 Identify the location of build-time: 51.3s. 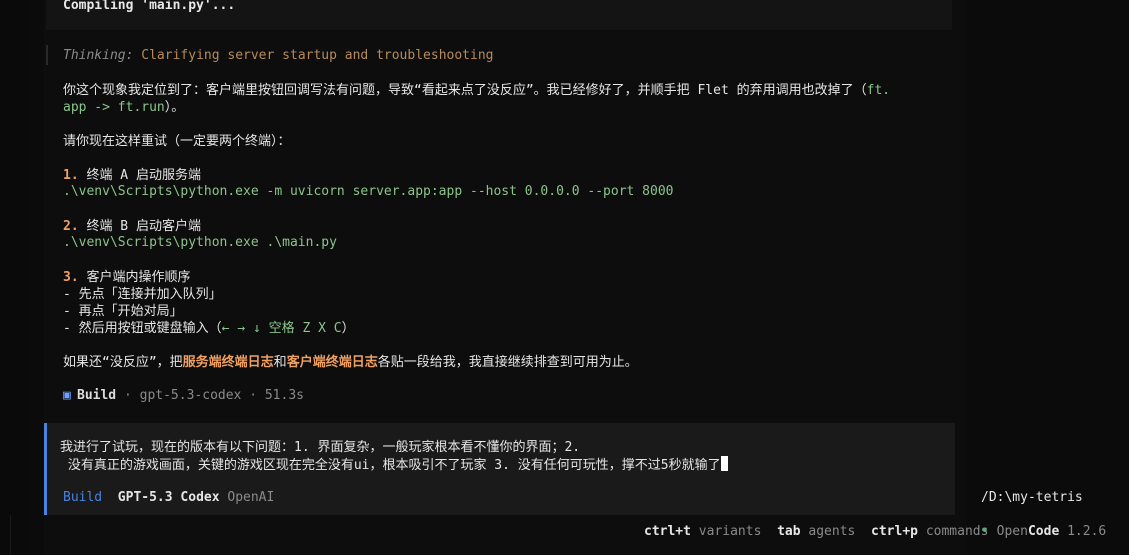
(284, 395).